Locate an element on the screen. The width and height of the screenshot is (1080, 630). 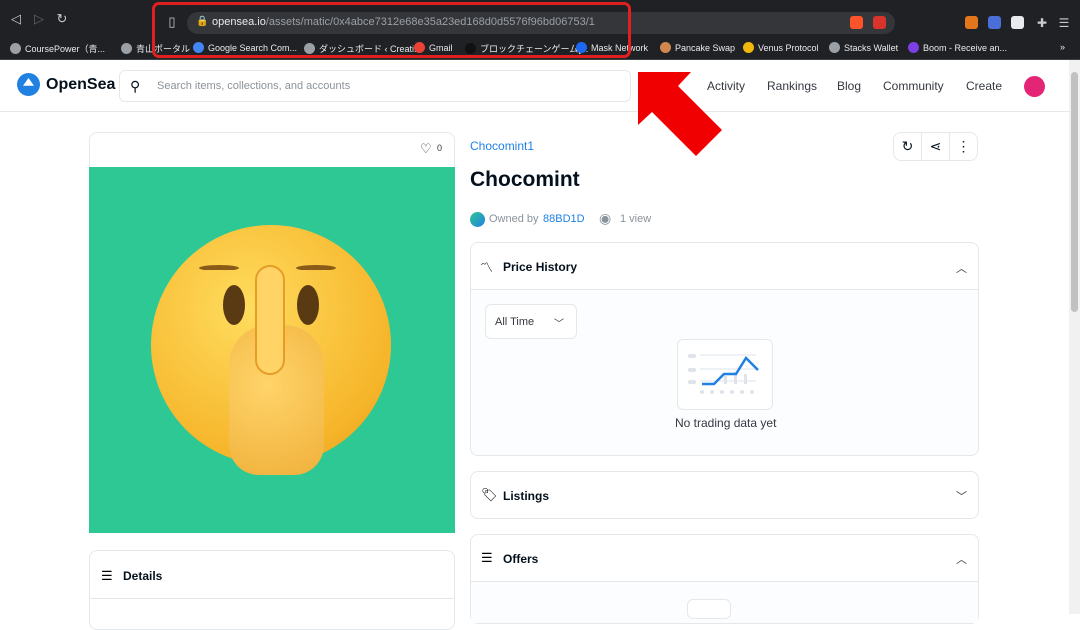
opensea-logo-icon is located at coordinates (28, 84).